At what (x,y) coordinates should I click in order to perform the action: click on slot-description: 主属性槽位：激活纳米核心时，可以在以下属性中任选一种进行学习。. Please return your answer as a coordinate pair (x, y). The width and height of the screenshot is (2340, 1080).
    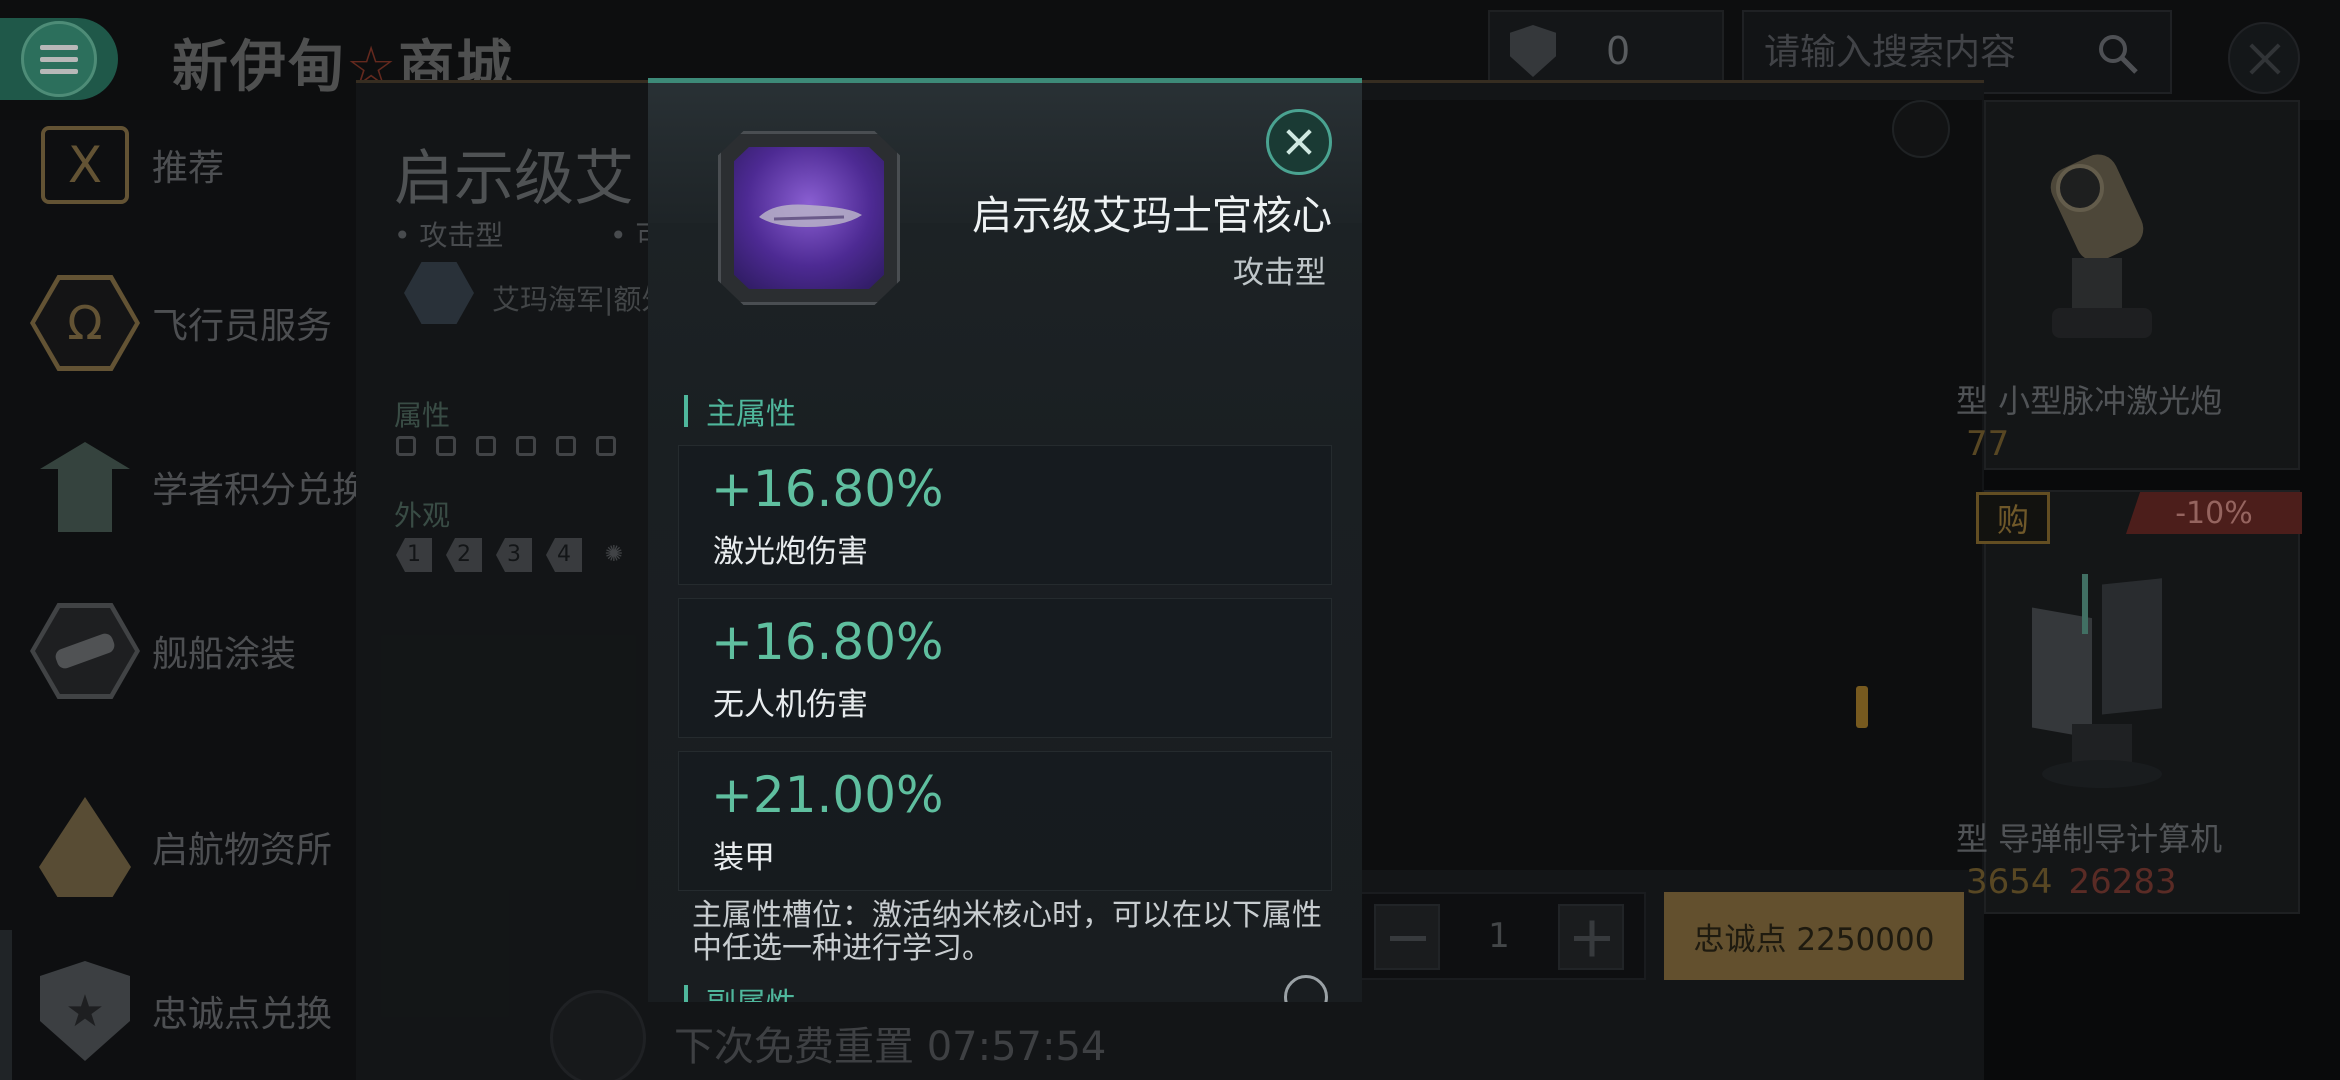
    Looking at the image, I should click on (1007, 932).